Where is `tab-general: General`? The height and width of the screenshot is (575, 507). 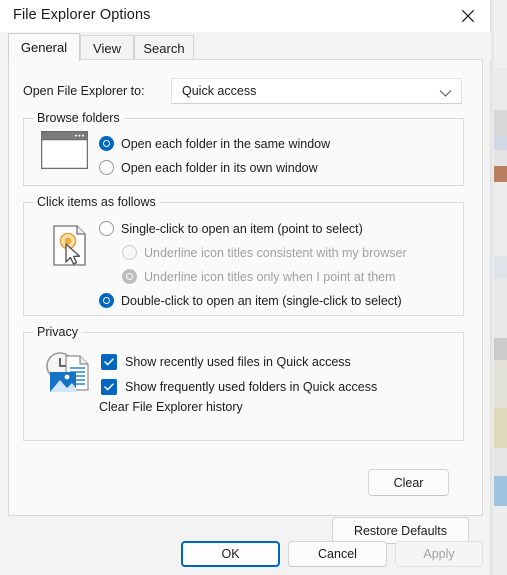 tab-general: General is located at coordinates (44, 47).